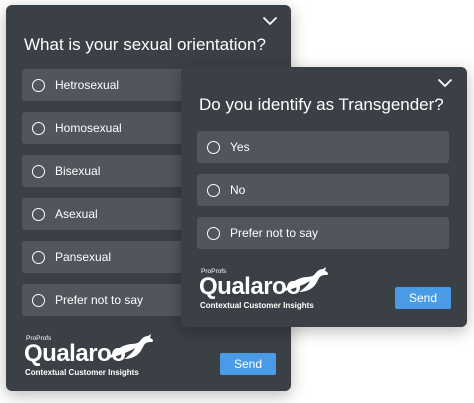  Describe the element at coordinates (321, 104) in the screenshot. I see `question-title: Do you identify as Transgender?` at that location.